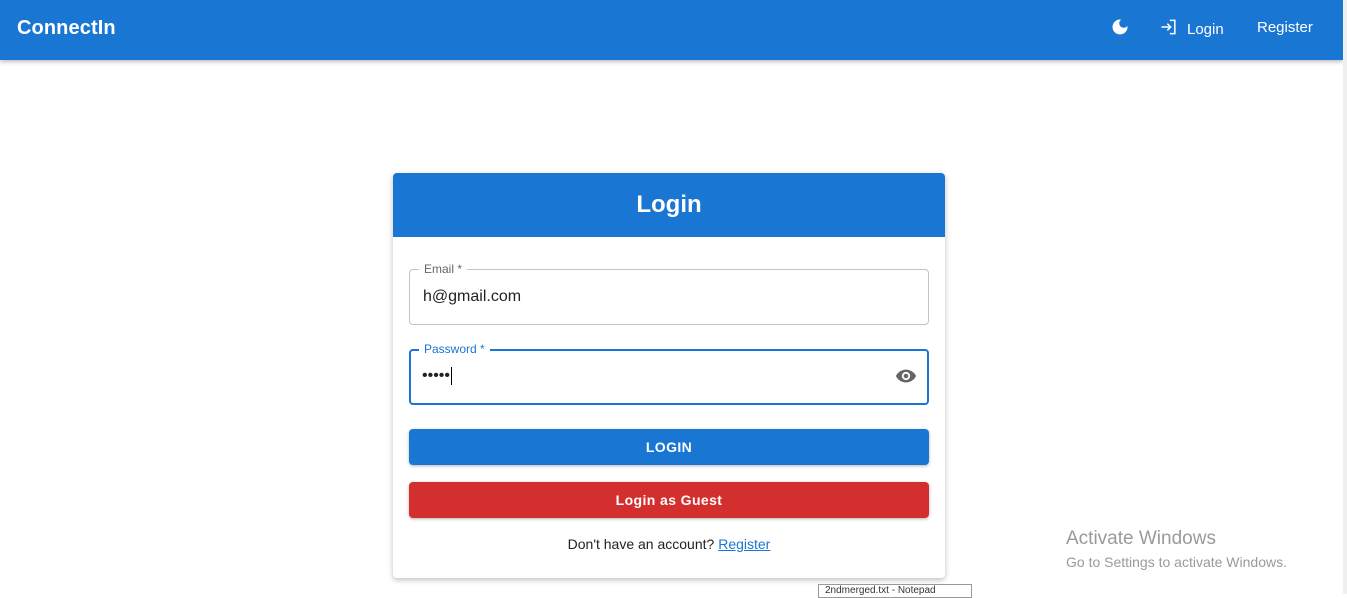 The image size is (1347, 598). What do you see at coordinates (669, 447) in the screenshot?
I see `login-button: LOGIN` at bounding box center [669, 447].